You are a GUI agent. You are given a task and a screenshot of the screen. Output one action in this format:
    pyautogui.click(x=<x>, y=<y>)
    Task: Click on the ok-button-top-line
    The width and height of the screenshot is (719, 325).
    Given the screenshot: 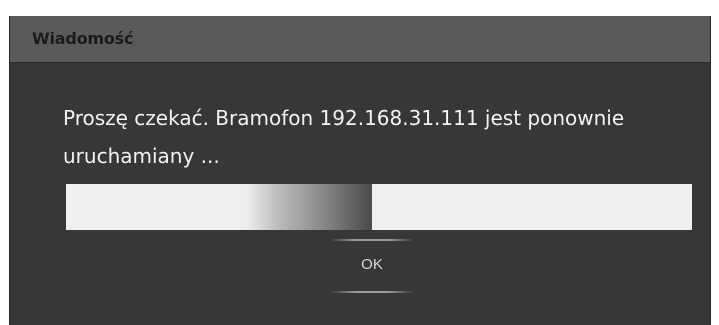 What is the action you would take?
    pyautogui.click(x=372, y=240)
    